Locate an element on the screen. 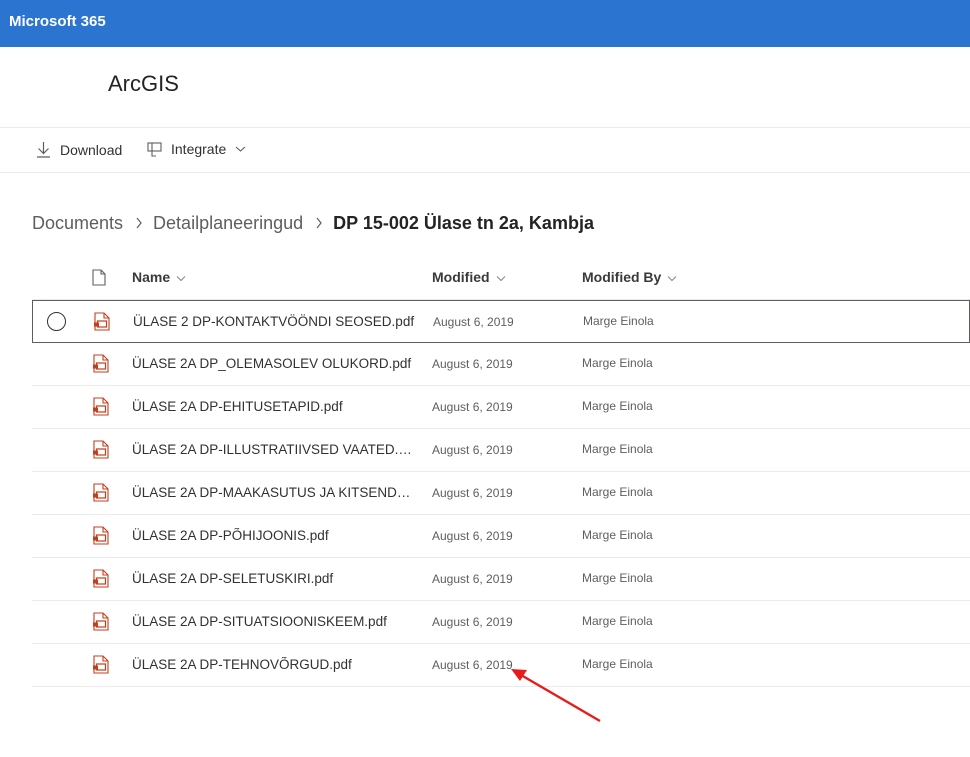 This screenshot has height=757, width=970. column-name-label: Name is located at coordinates (151, 277).